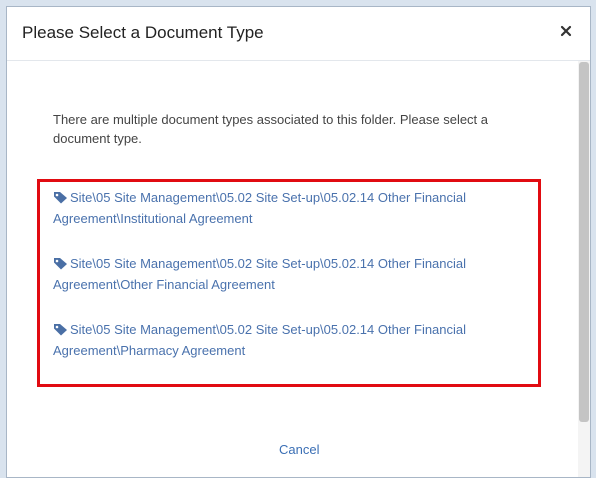 The image size is (596, 478). I want to click on close-glyph, so click(566, 31).